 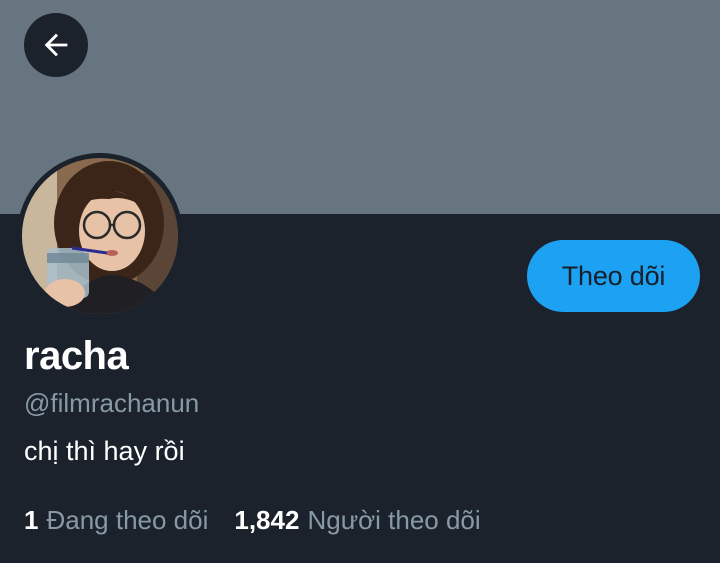 I want to click on following-count: 1, so click(x=31, y=520).